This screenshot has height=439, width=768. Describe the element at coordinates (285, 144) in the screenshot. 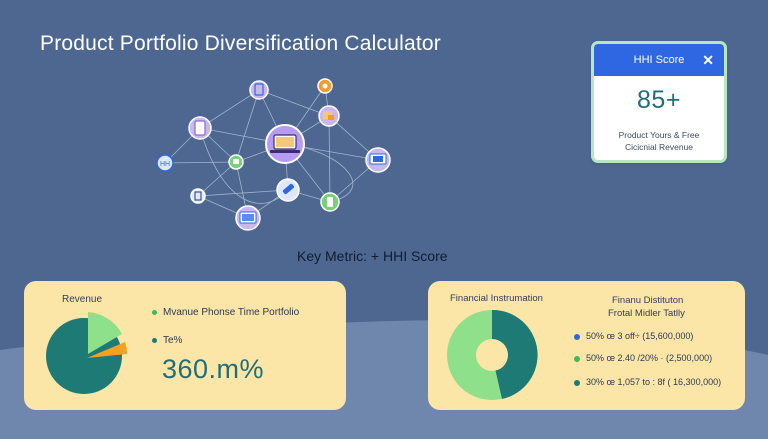

I see `laptop-icon` at that location.